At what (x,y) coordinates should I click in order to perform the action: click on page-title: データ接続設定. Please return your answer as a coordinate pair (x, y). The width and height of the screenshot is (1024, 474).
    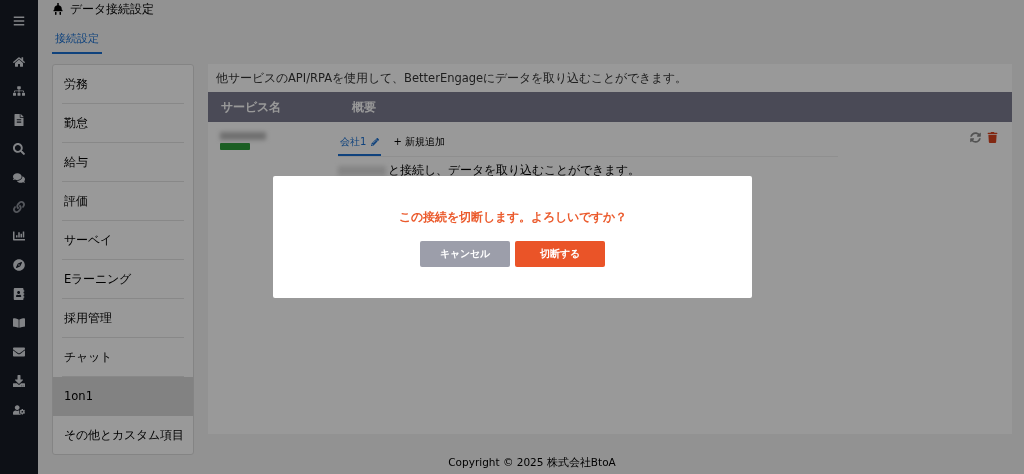
    Looking at the image, I should click on (112, 9).